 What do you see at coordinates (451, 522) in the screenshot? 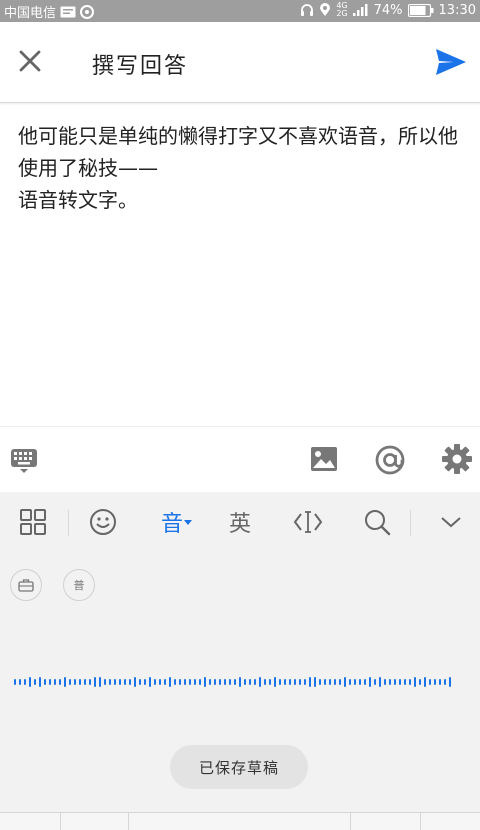
I see `collapse-keyboard-button` at bounding box center [451, 522].